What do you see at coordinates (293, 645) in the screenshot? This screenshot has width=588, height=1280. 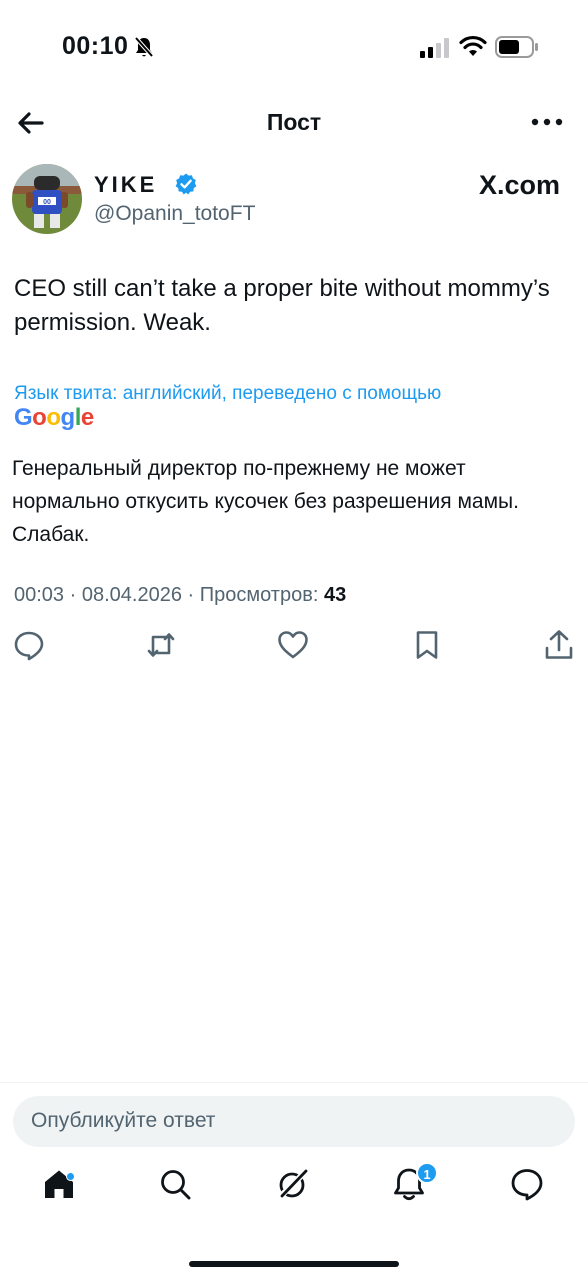 I see `like-icon` at bounding box center [293, 645].